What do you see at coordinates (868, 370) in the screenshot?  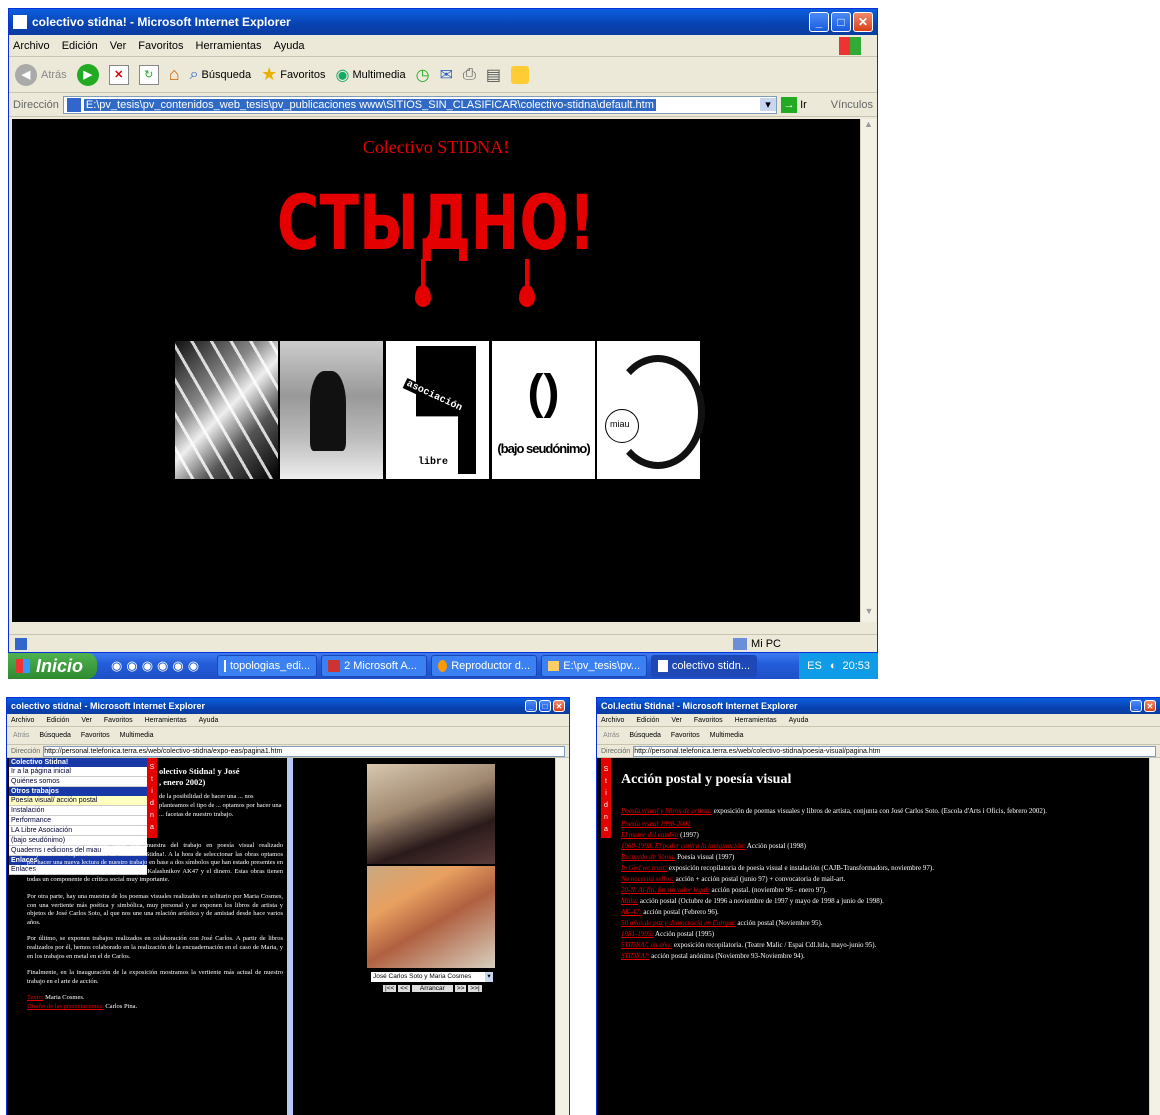 I see `main-vertical-scrollbar: ▲ ▼` at bounding box center [868, 370].